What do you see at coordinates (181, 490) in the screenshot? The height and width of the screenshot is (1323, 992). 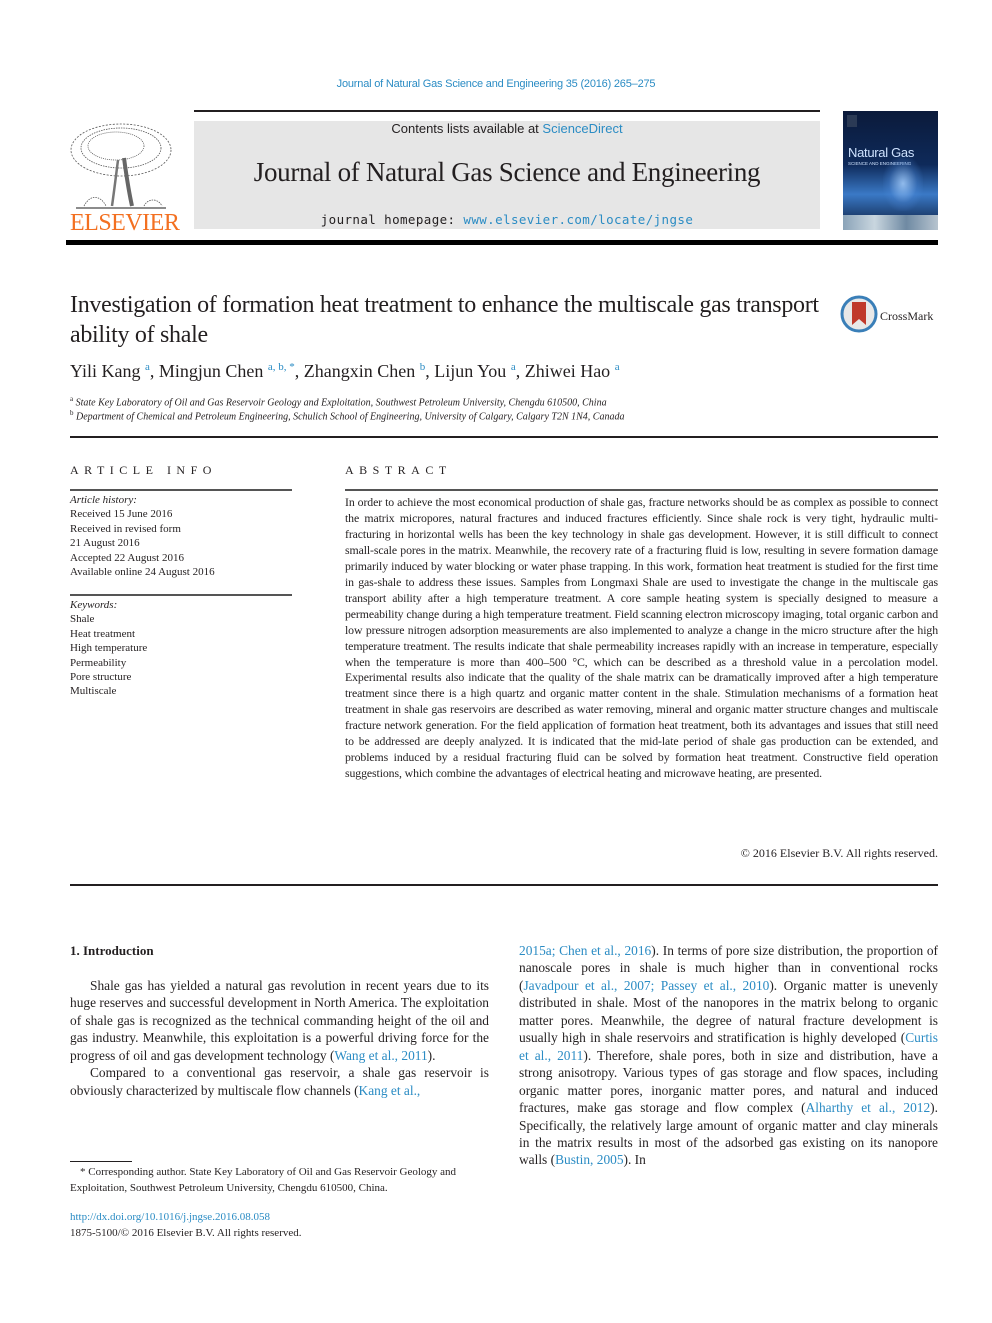 I see `article-info-rule` at bounding box center [181, 490].